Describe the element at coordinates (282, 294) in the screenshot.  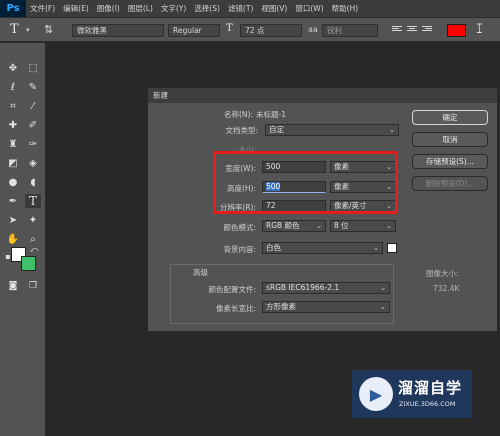
I see `advanced-group-border` at that location.